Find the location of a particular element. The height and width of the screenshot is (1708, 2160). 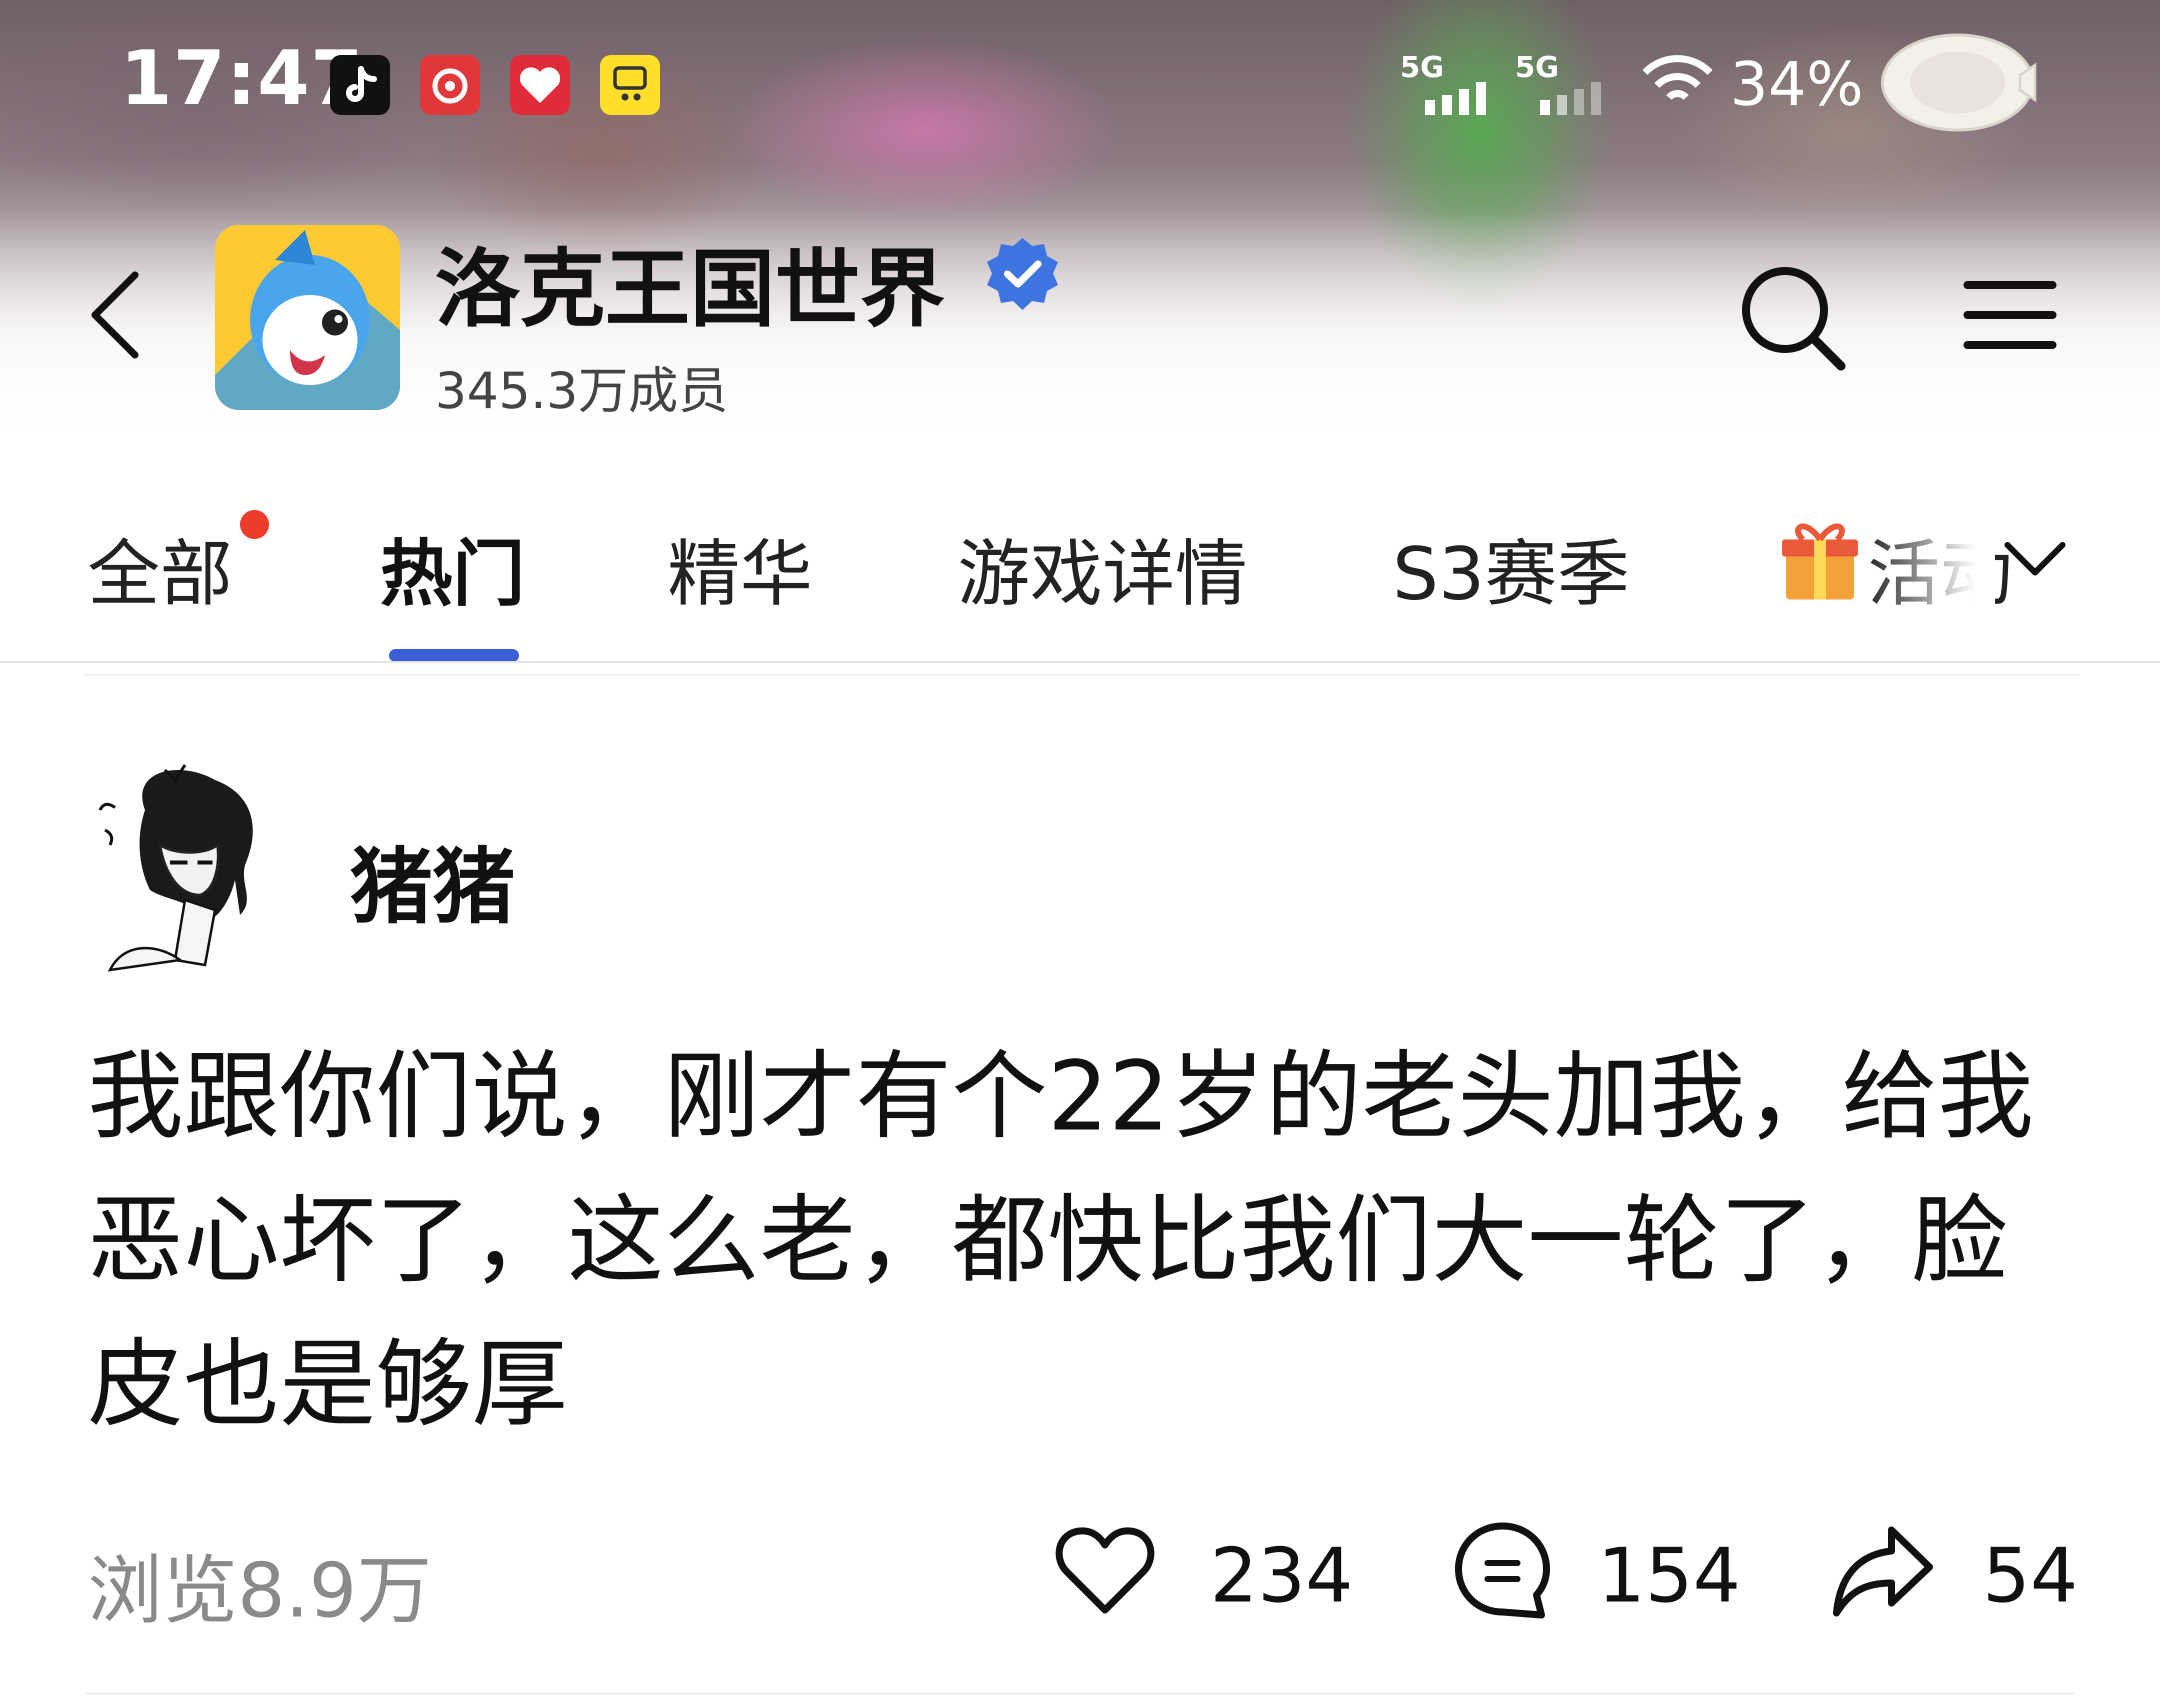

tab-featured: 精华 is located at coordinates (740, 567).